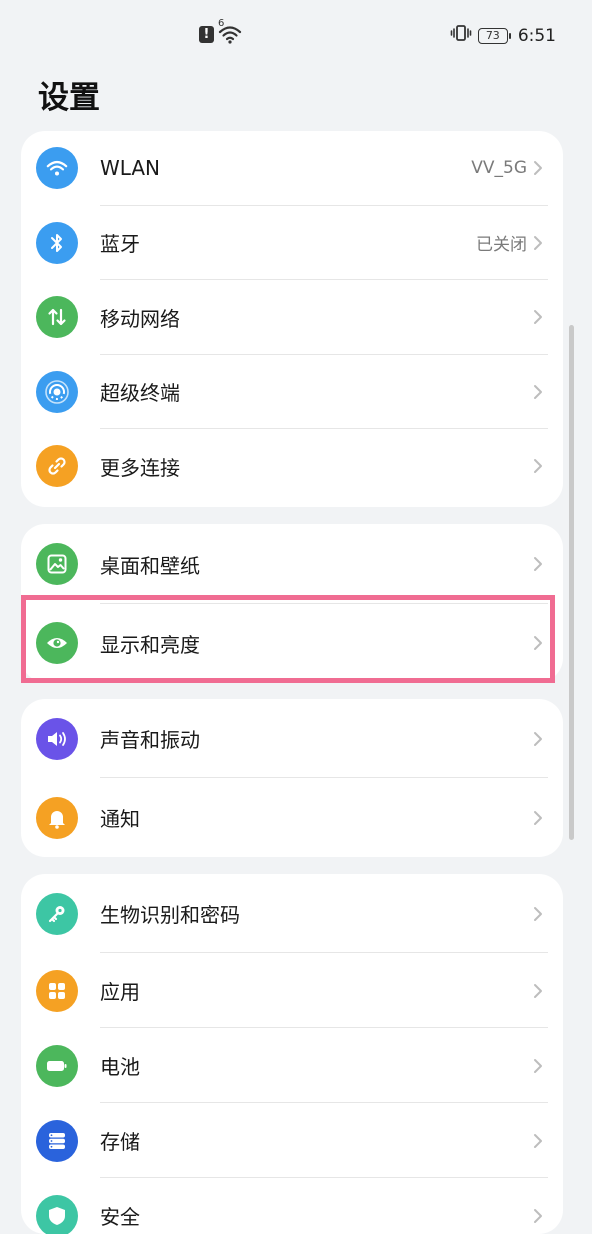 Image resolution: width=592 pixels, height=1234 pixels. Describe the element at coordinates (292, 990) in the screenshot. I see `apps-row: 应用` at that location.